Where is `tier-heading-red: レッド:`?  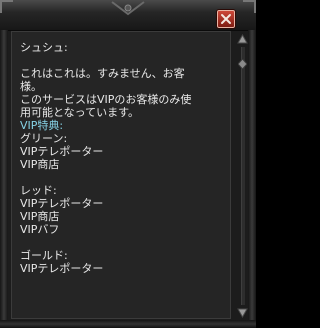 tier-heading-red: レッド: is located at coordinates (38, 190).